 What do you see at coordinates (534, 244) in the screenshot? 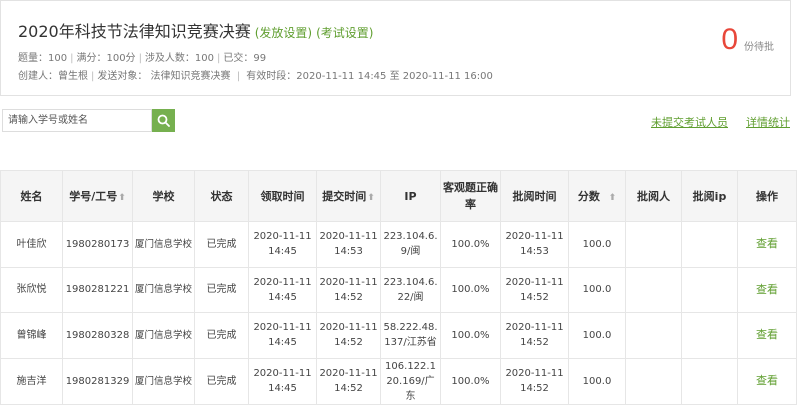
I see `review-time: 2020-11-11 14:53` at bounding box center [534, 244].